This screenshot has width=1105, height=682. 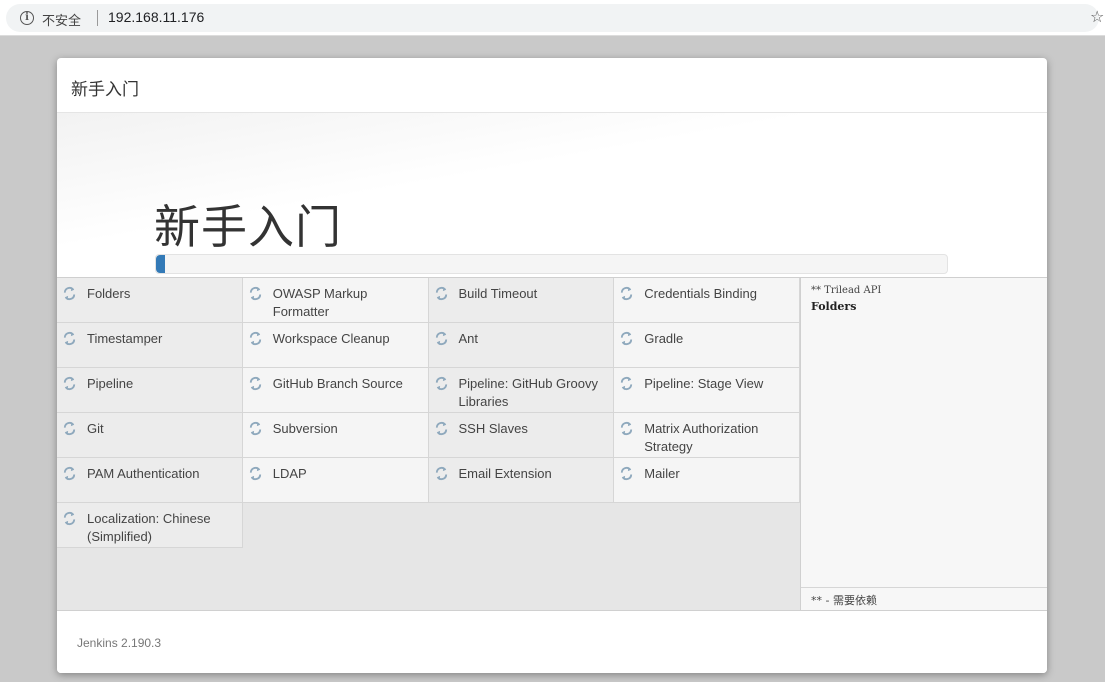 I want to click on url-text: 192.168.11.176, so click(x=156, y=17).